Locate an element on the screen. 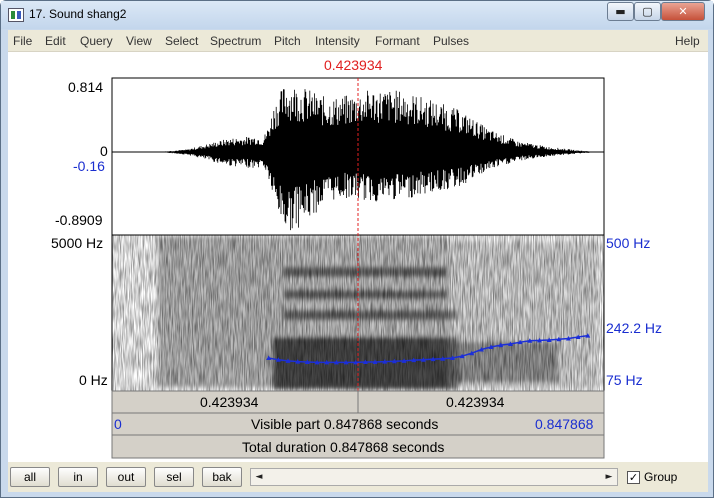 This screenshot has height=498, width=714. visible-part-label: Visible part 0.847868 seconds is located at coordinates (345, 424).